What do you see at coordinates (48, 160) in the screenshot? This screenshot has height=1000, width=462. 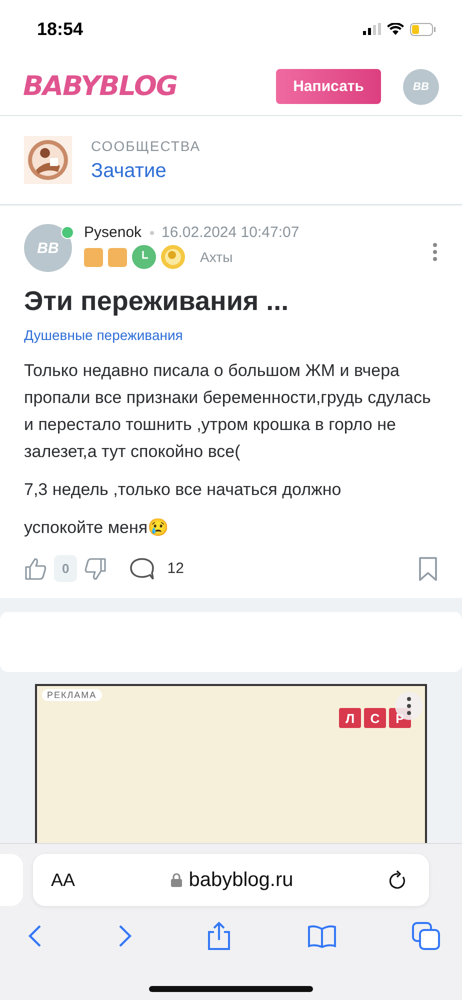 I see `community-icon` at bounding box center [48, 160].